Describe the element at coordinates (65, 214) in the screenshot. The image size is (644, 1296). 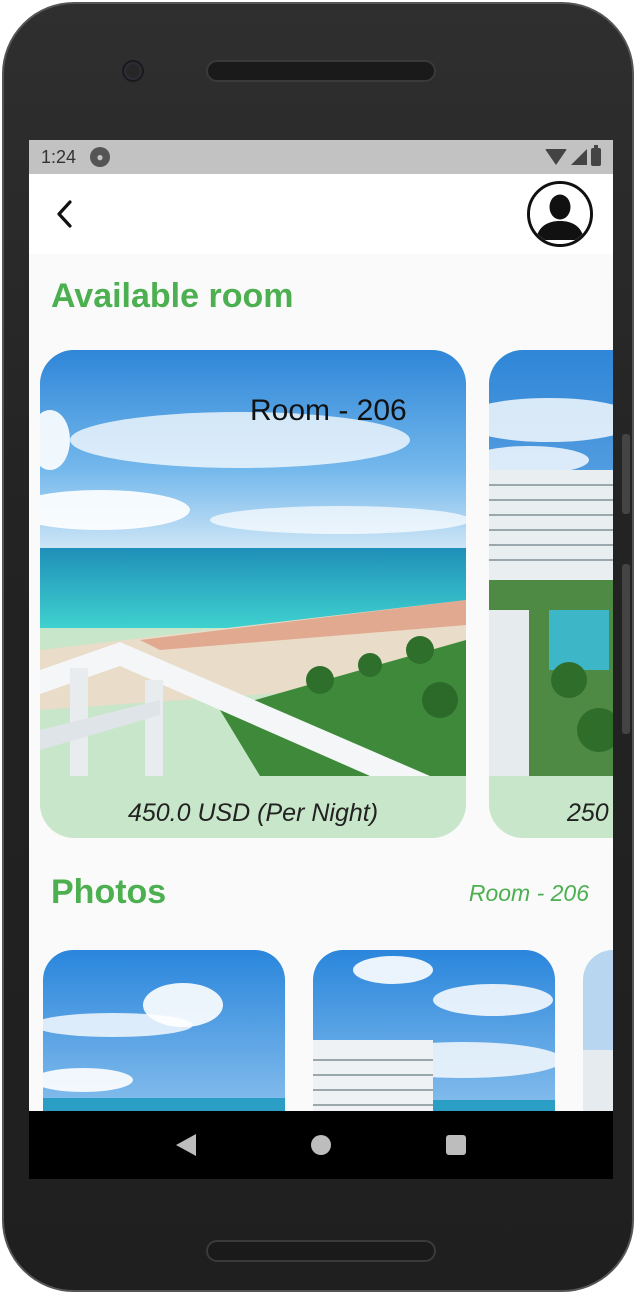
I see `chevron-left-icon` at that location.